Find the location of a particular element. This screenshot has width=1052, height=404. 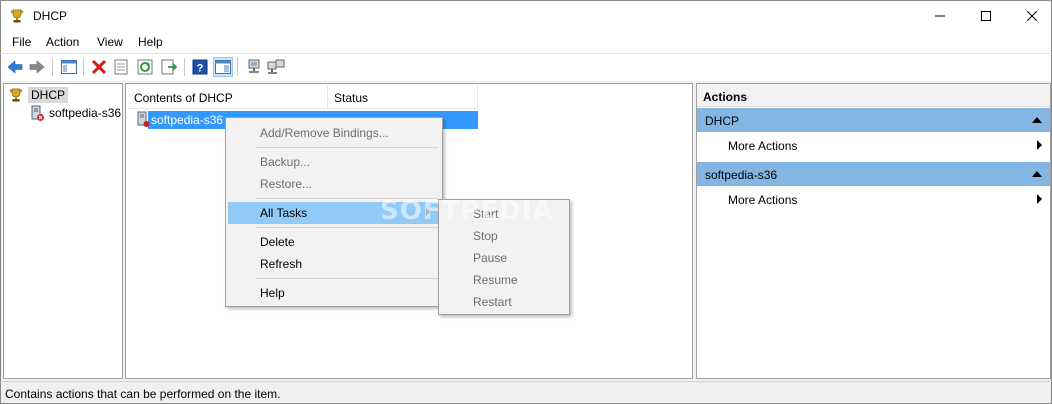

show-hide-action-pane-button is located at coordinates (223, 67).